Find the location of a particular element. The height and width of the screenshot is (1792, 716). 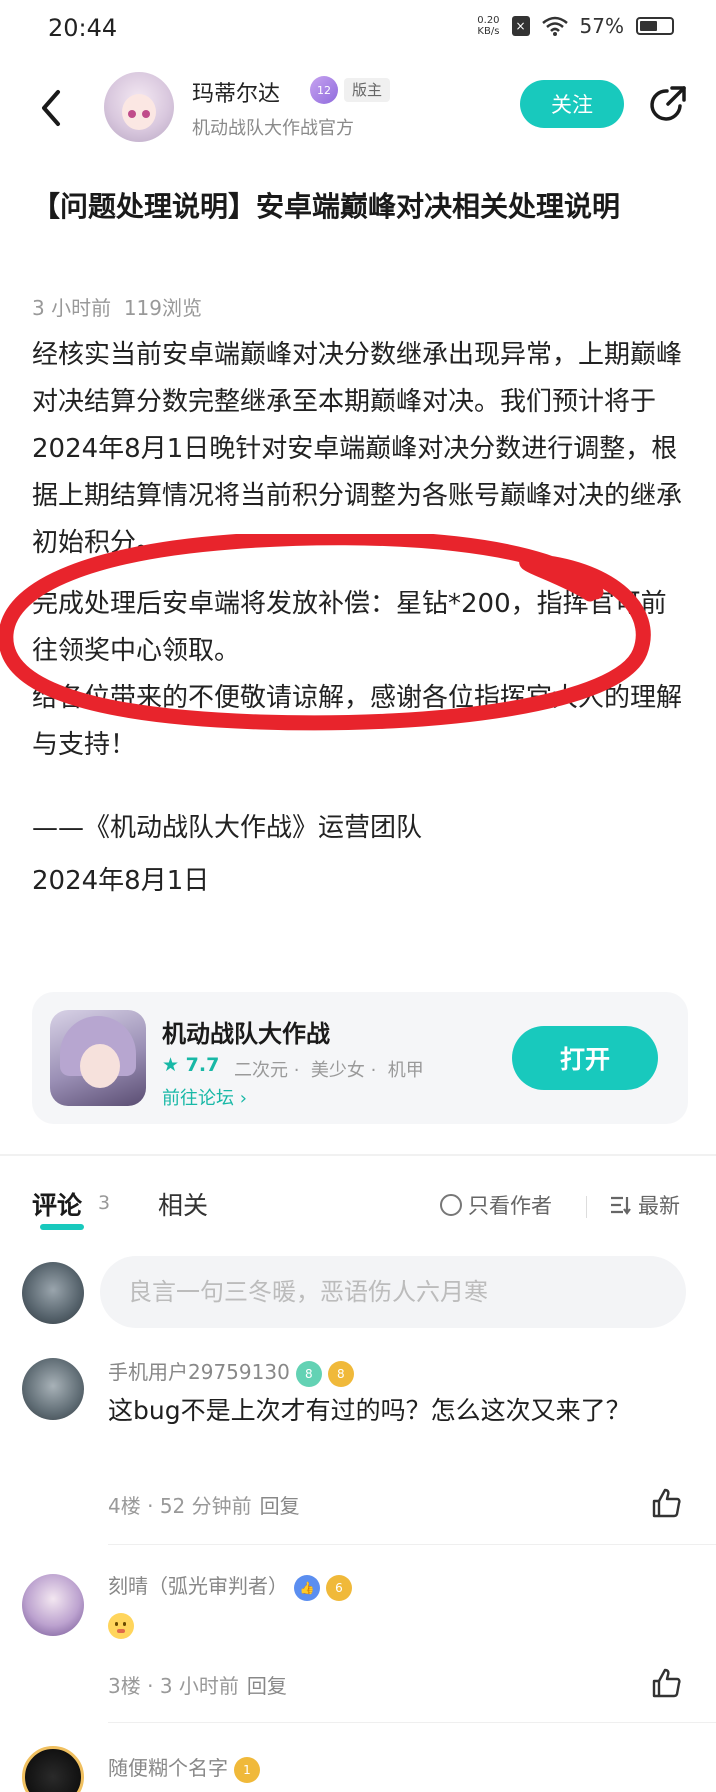

article-meta: 3 小时前 119浏览 is located at coordinates (117, 306).